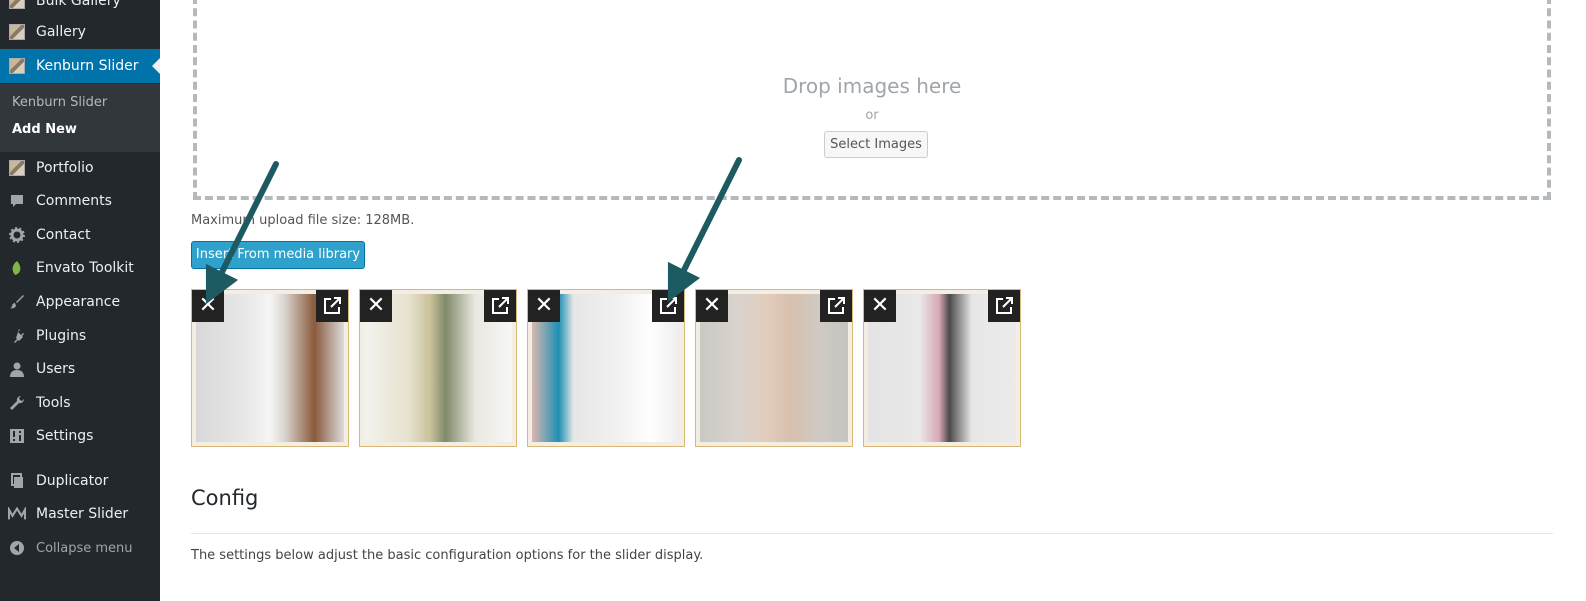 This screenshot has width=1586, height=601. I want to click on sidebar-item-duplicator: Duplicator, so click(80, 481).